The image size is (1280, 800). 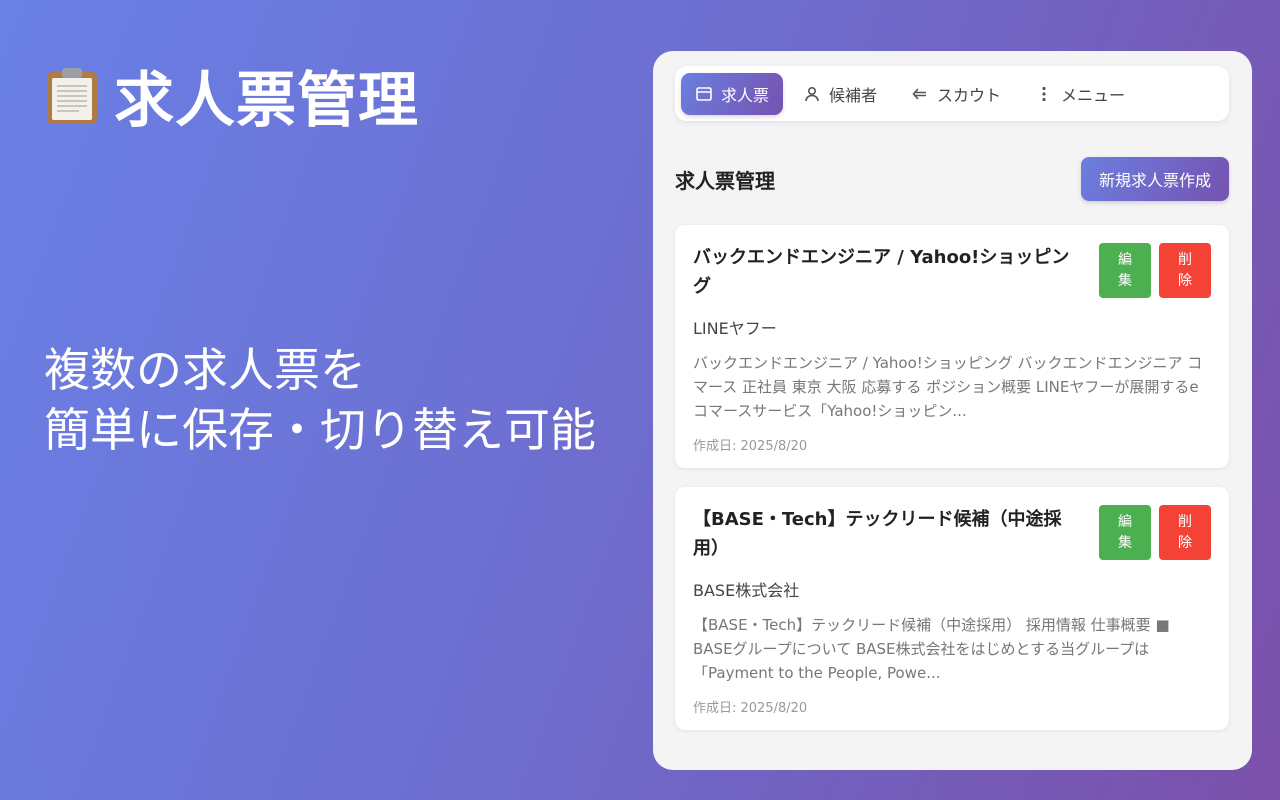 I want to click on tab-label: 求人票, so click(x=745, y=95).